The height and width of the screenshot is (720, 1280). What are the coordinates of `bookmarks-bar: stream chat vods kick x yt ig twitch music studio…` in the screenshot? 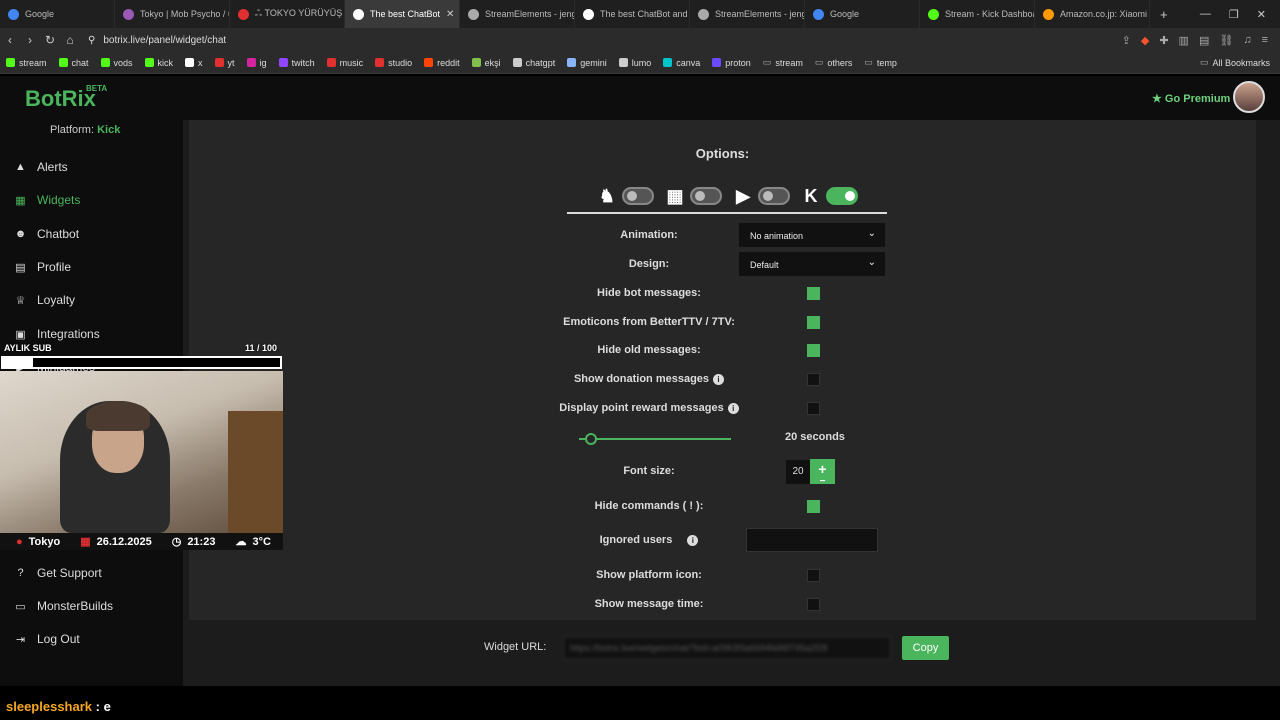 It's located at (640, 63).